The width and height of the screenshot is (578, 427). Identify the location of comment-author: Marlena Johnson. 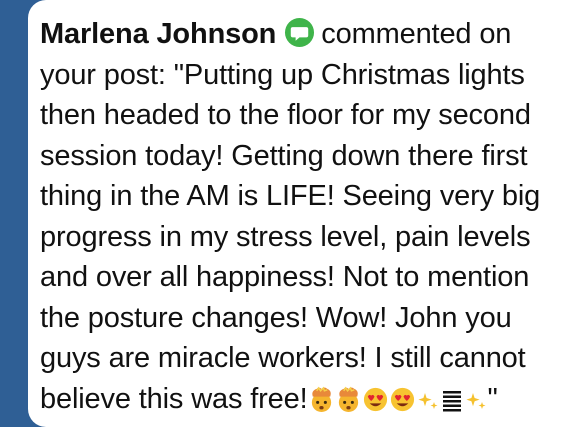
(158, 34).